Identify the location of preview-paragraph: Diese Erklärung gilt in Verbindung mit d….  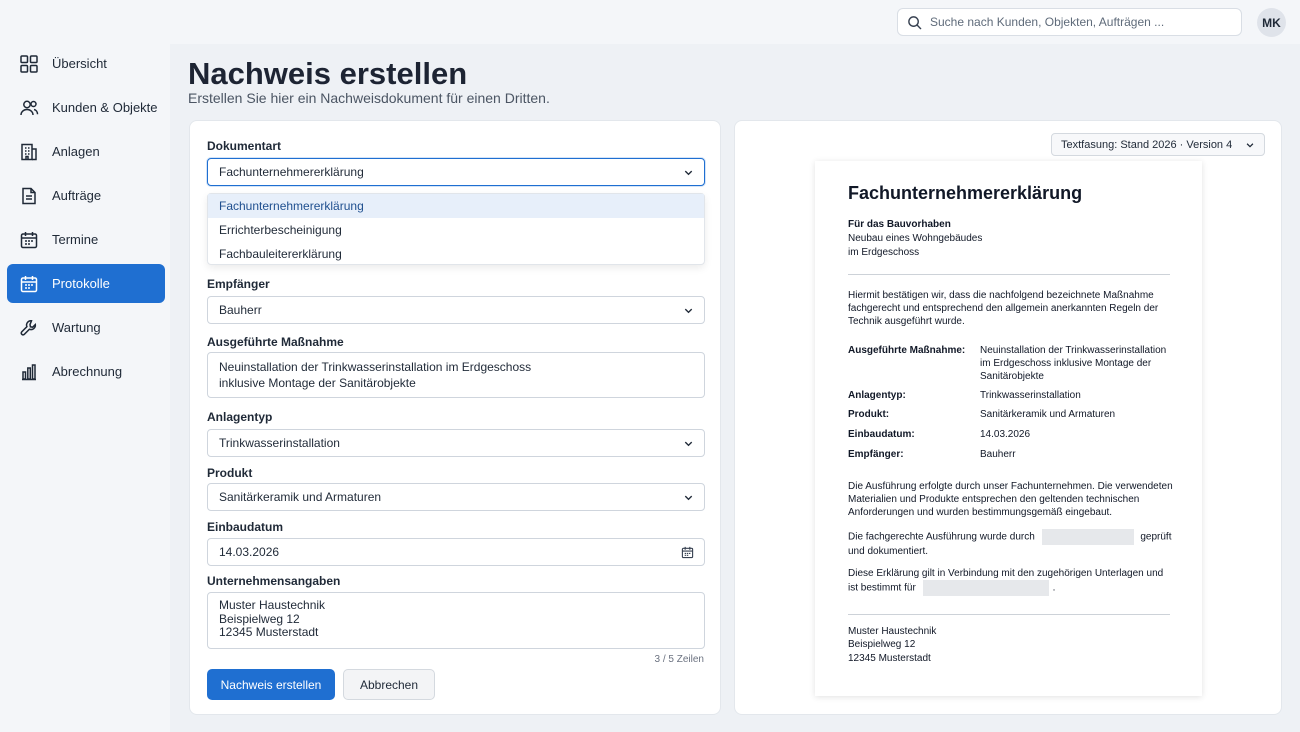
(1010, 581).